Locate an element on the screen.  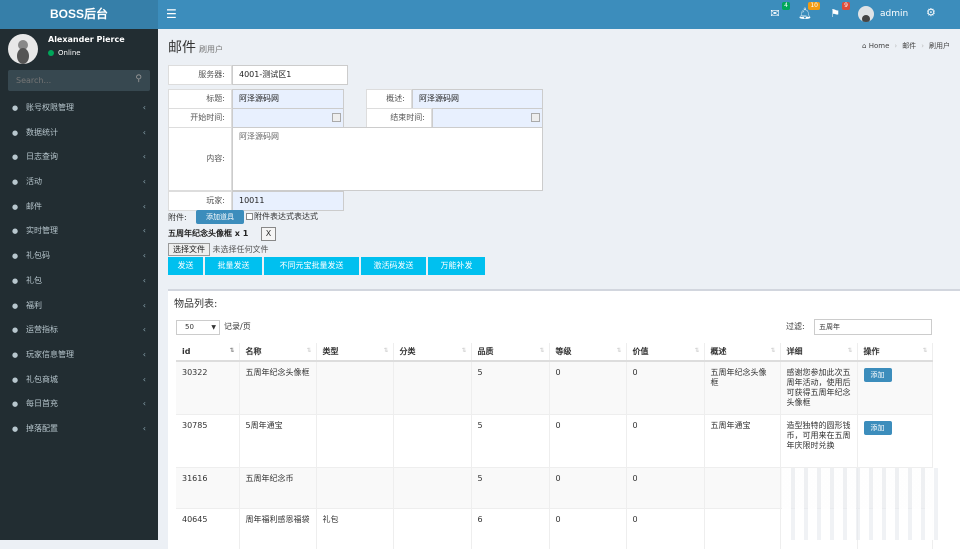
column-header-category: 分类 ⇅ is located at coordinates (432, 352).